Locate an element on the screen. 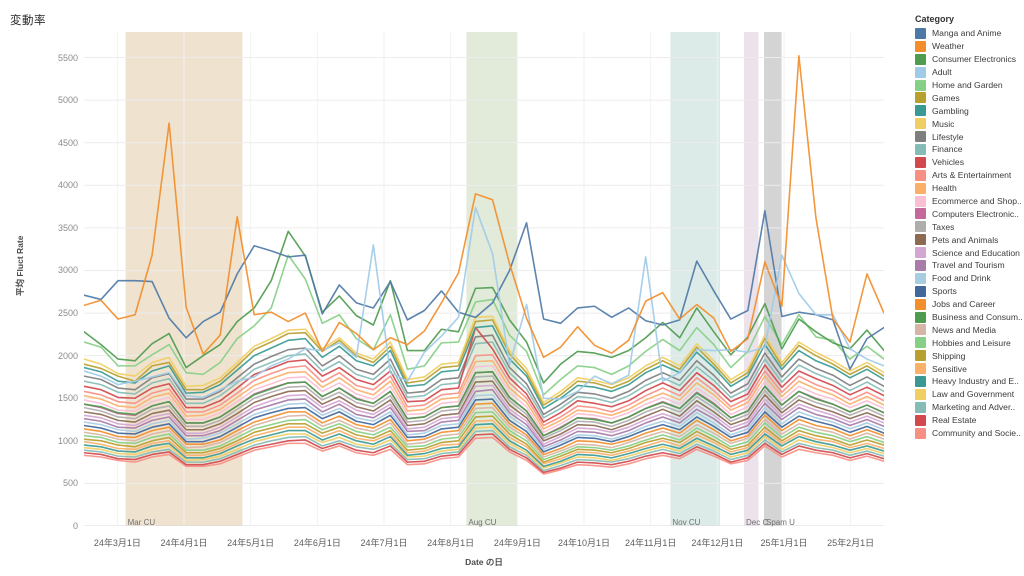  legend-item: Law and Government is located at coordinates (964, 394).